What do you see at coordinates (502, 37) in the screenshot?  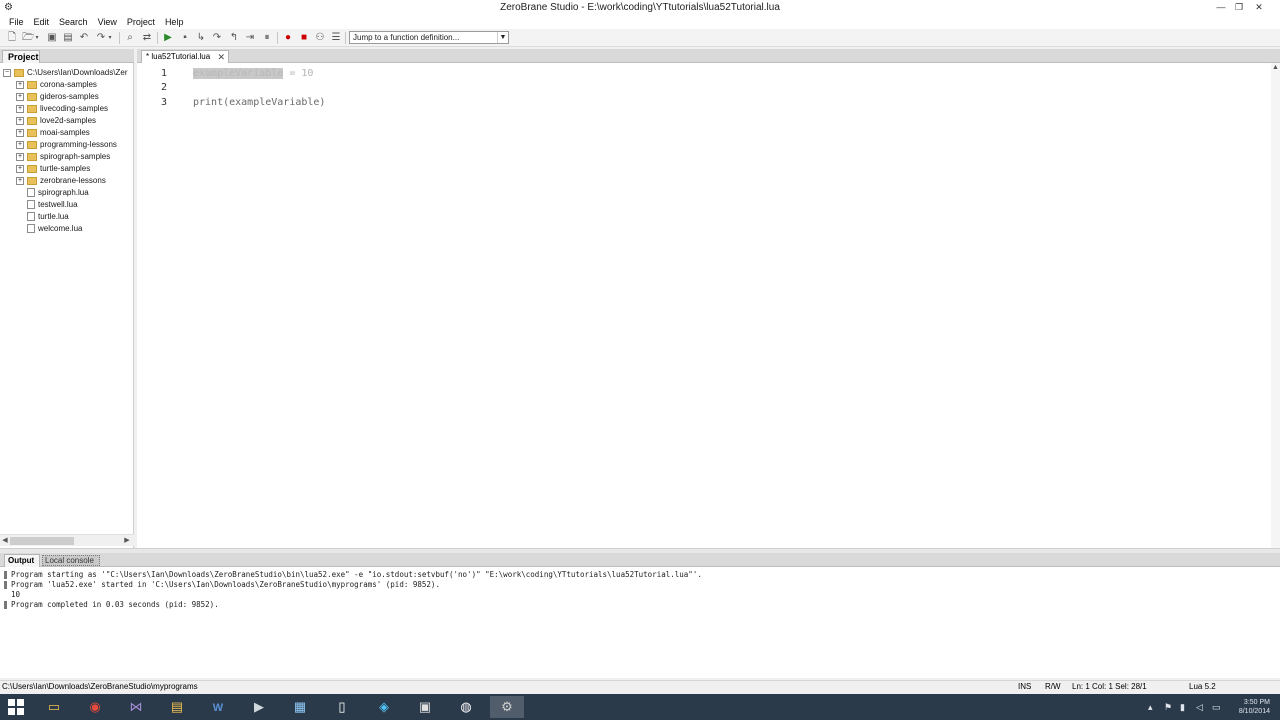 I see `chevron-down-icon: ▼` at bounding box center [502, 37].